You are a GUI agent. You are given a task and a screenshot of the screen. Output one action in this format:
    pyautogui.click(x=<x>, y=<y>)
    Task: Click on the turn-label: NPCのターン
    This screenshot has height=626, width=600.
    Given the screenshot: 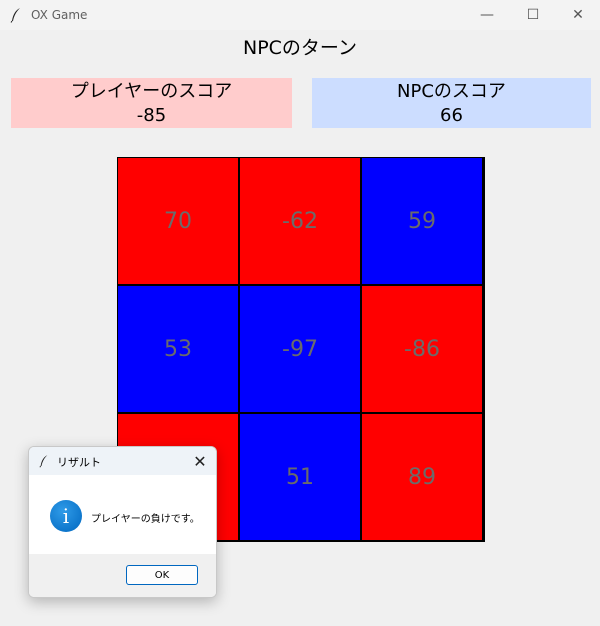 What is the action you would take?
    pyautogui.click(x=300, y=48)
    